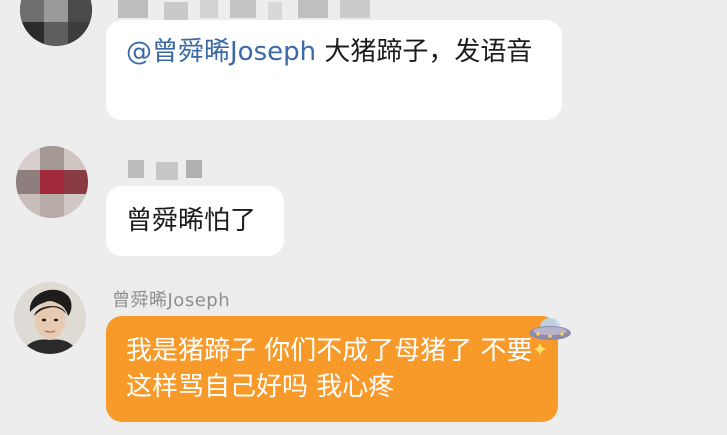 This screenshot has width=727, height=435. What do you see at coordinates (221, 52) in the screenshot?
I see `mention-link: @曾舜晞Joseph` at bounding box center [221, 52].